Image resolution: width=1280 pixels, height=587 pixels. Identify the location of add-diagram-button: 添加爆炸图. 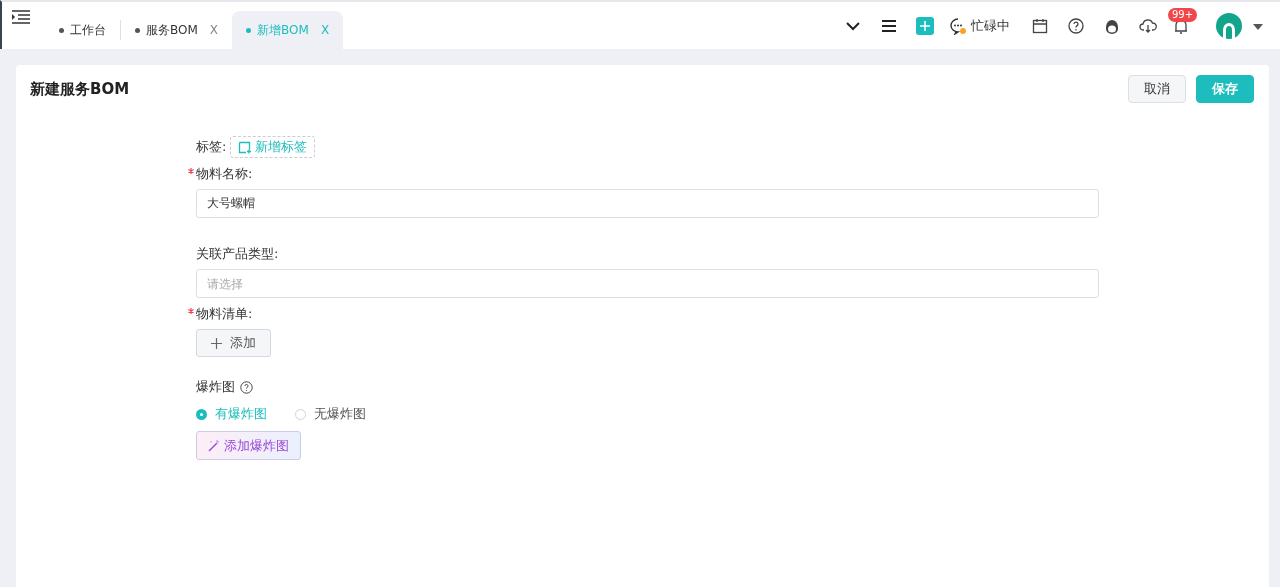
(248, 445).